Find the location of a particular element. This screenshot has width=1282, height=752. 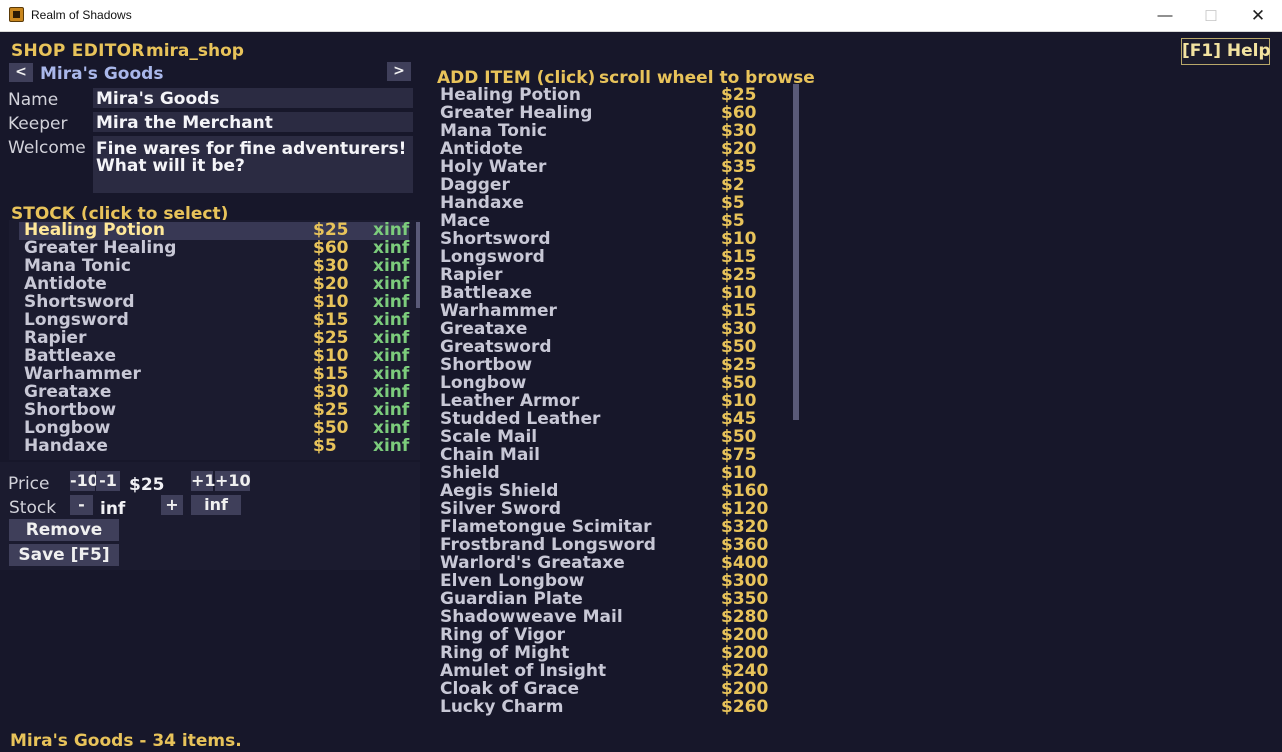

status-bar: Mira's Goods - 34 items. is located at coordinates (126, 741).